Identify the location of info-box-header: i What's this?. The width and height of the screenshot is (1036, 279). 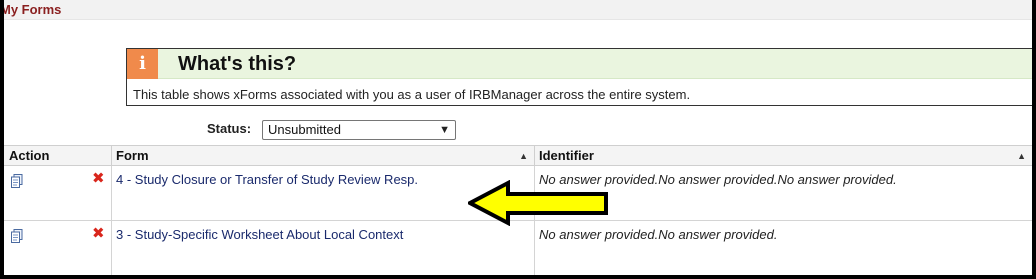
(579, 64).